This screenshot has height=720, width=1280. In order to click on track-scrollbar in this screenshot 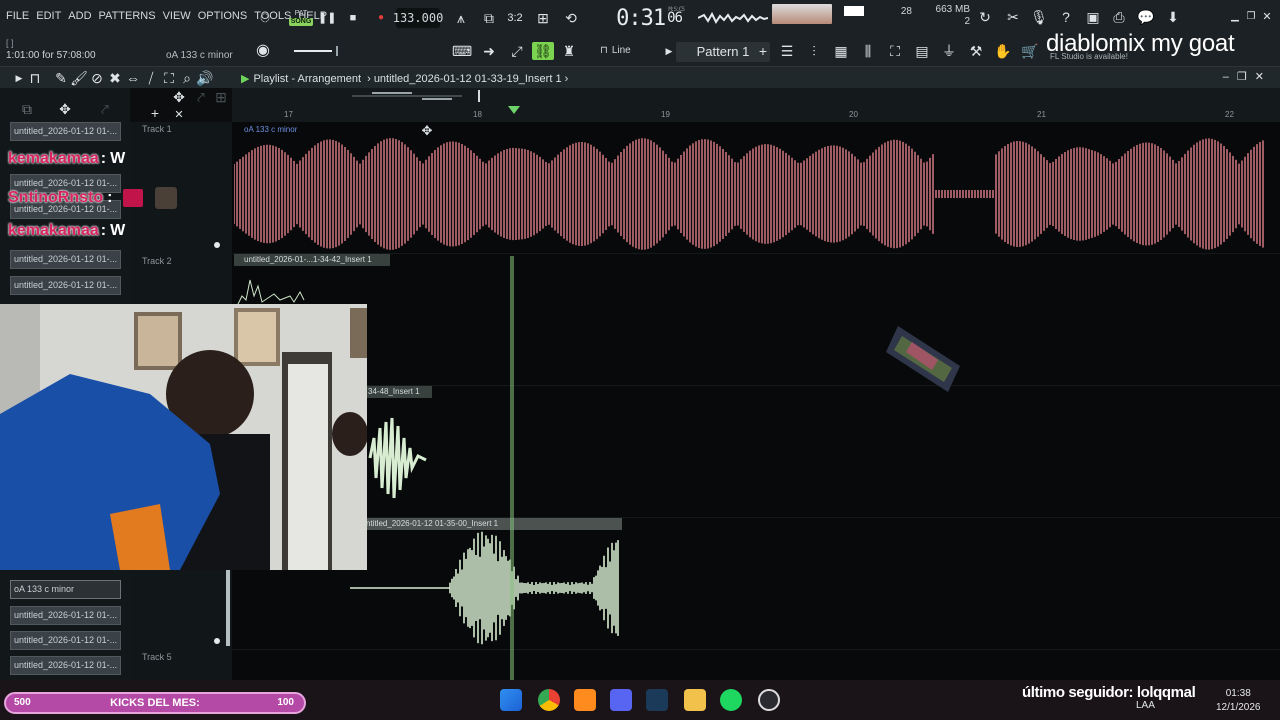, I will do `click(228, 608)`.